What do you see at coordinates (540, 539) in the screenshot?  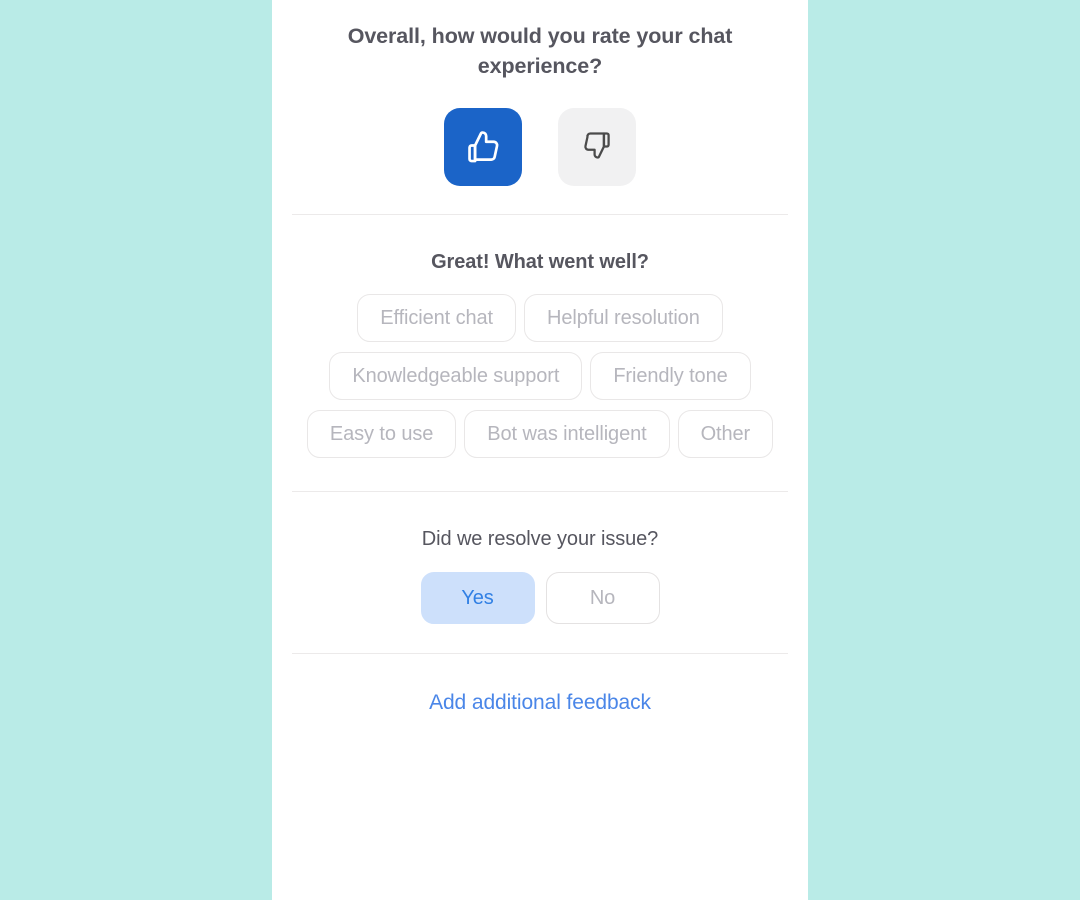 I see `resolve-question: Did we resolve your issue?` at bounding box center [540, 539].